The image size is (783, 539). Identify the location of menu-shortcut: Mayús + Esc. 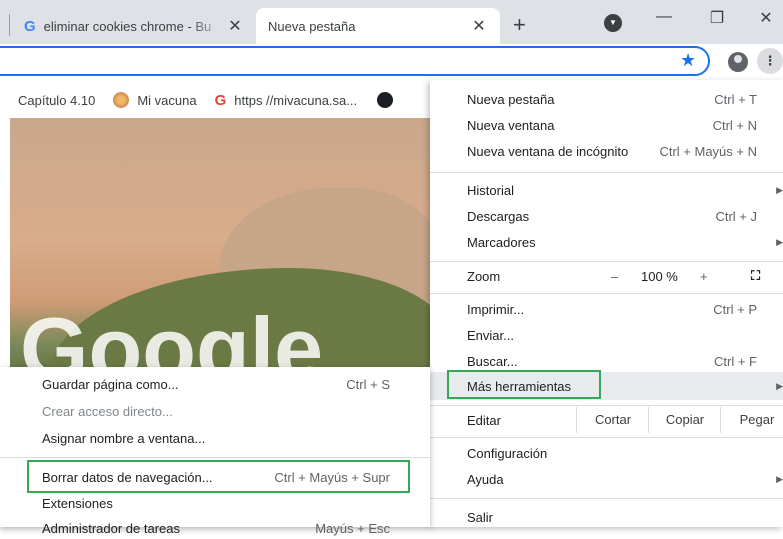
(352, 528).